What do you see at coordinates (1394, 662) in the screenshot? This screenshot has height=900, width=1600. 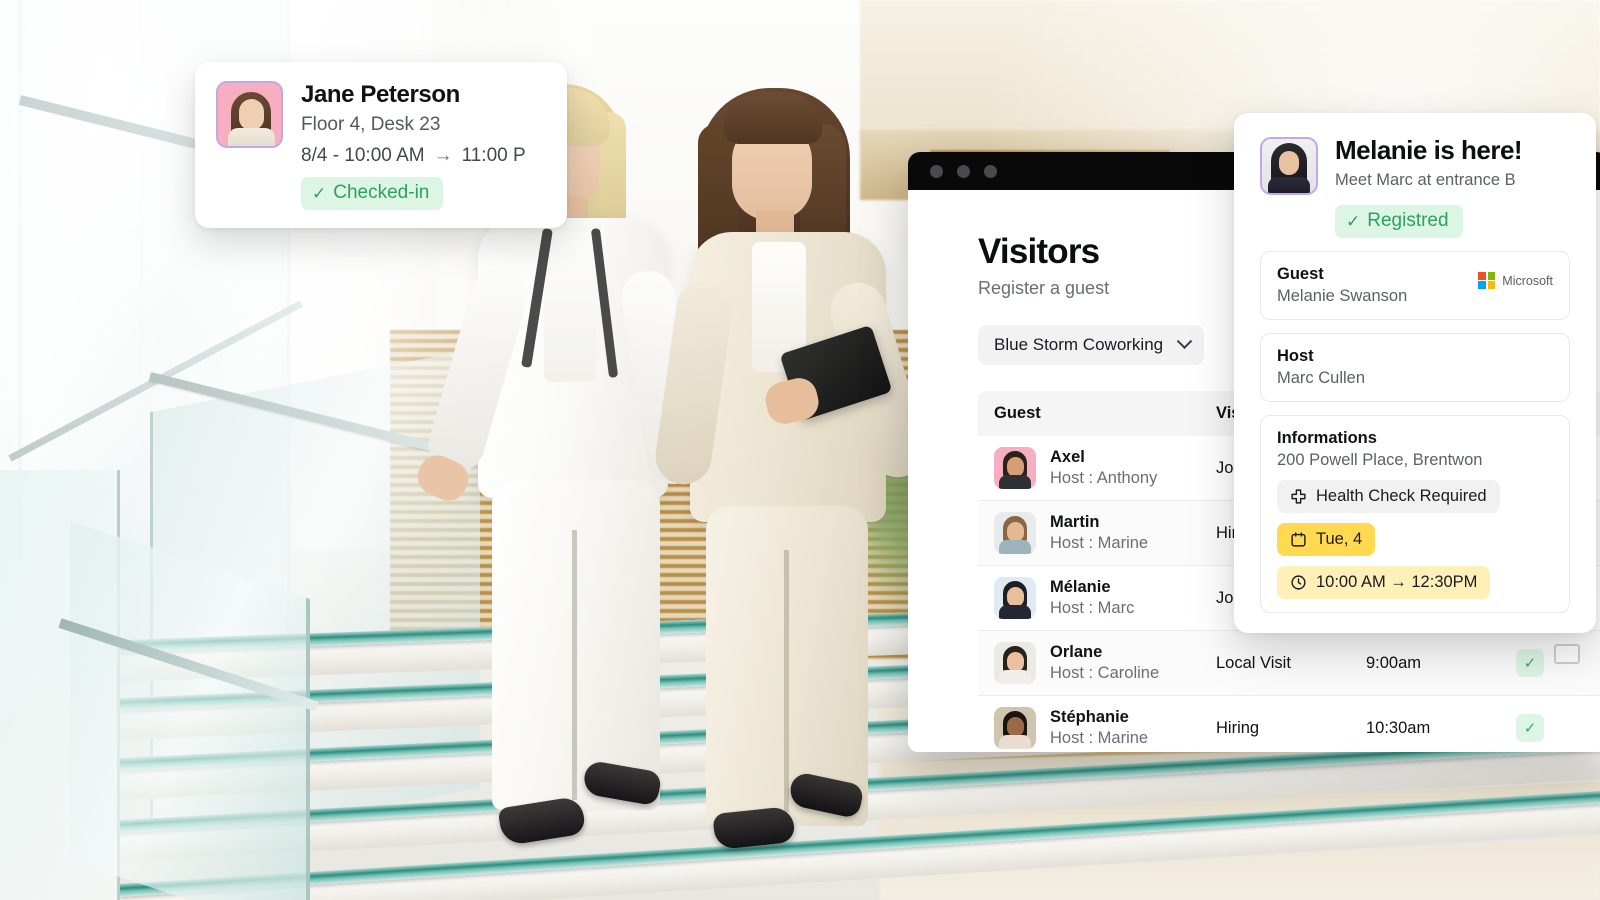 I see `cell-time: 9:00am` at bounding box center [1394, 662].